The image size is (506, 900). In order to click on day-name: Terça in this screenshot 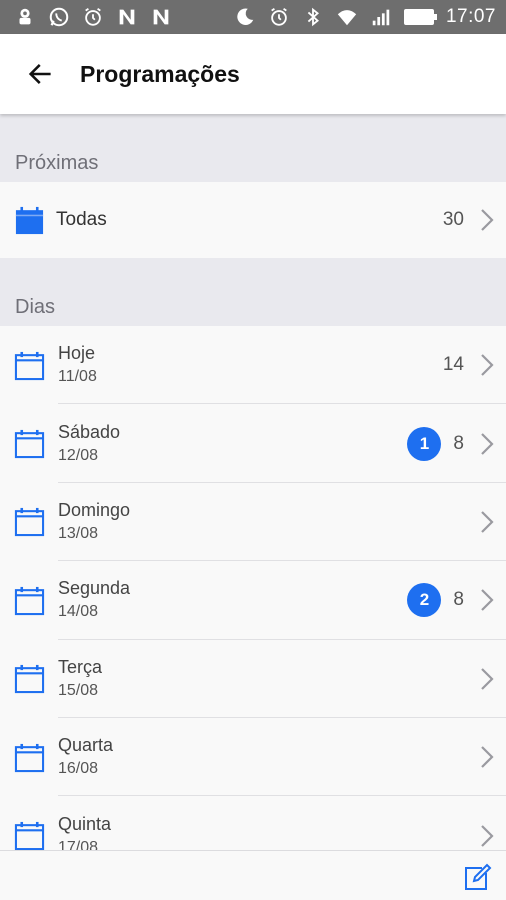, I will do `click(80, 666)`.